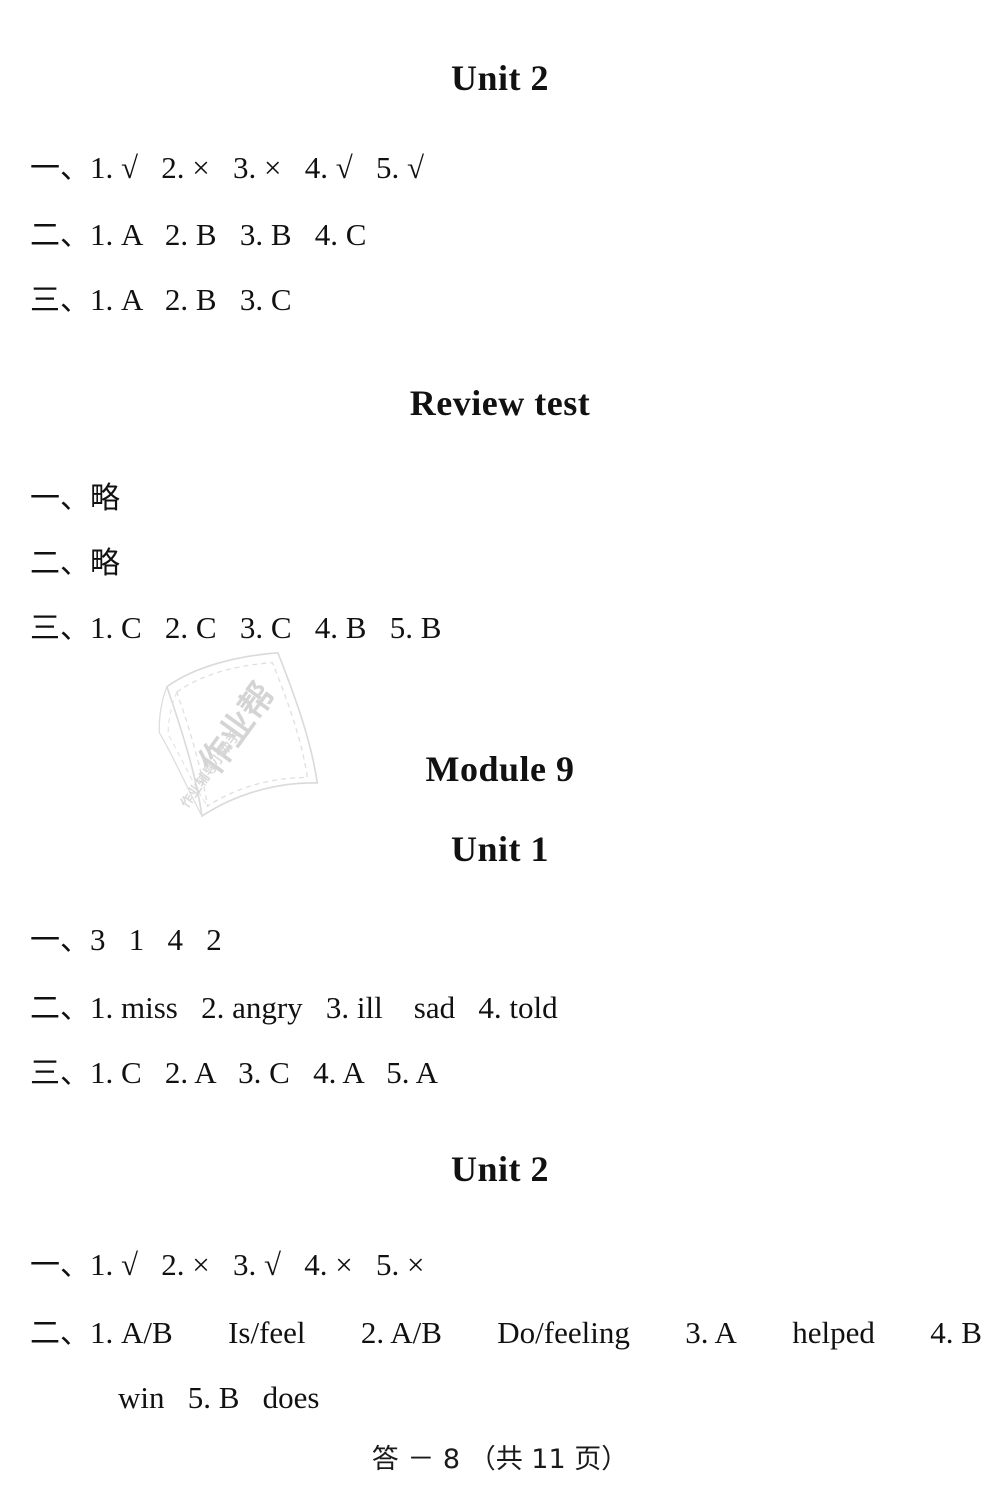  Describe the element at coordinates (267, 1332) in the screenshot. I see `answer-segment: Is/feel` at that location.